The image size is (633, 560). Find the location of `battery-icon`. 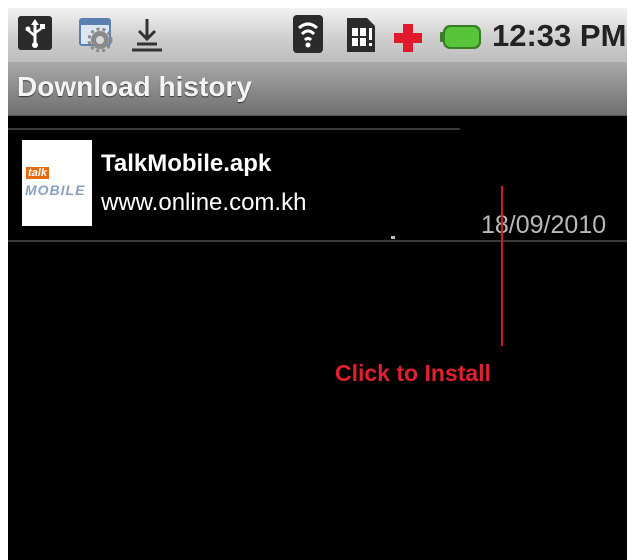

battery-icon is located at coordinates (461, 37).